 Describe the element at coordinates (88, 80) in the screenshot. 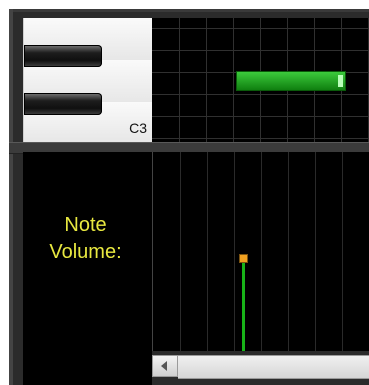

I see `piano-keyboard: C3` at that location.